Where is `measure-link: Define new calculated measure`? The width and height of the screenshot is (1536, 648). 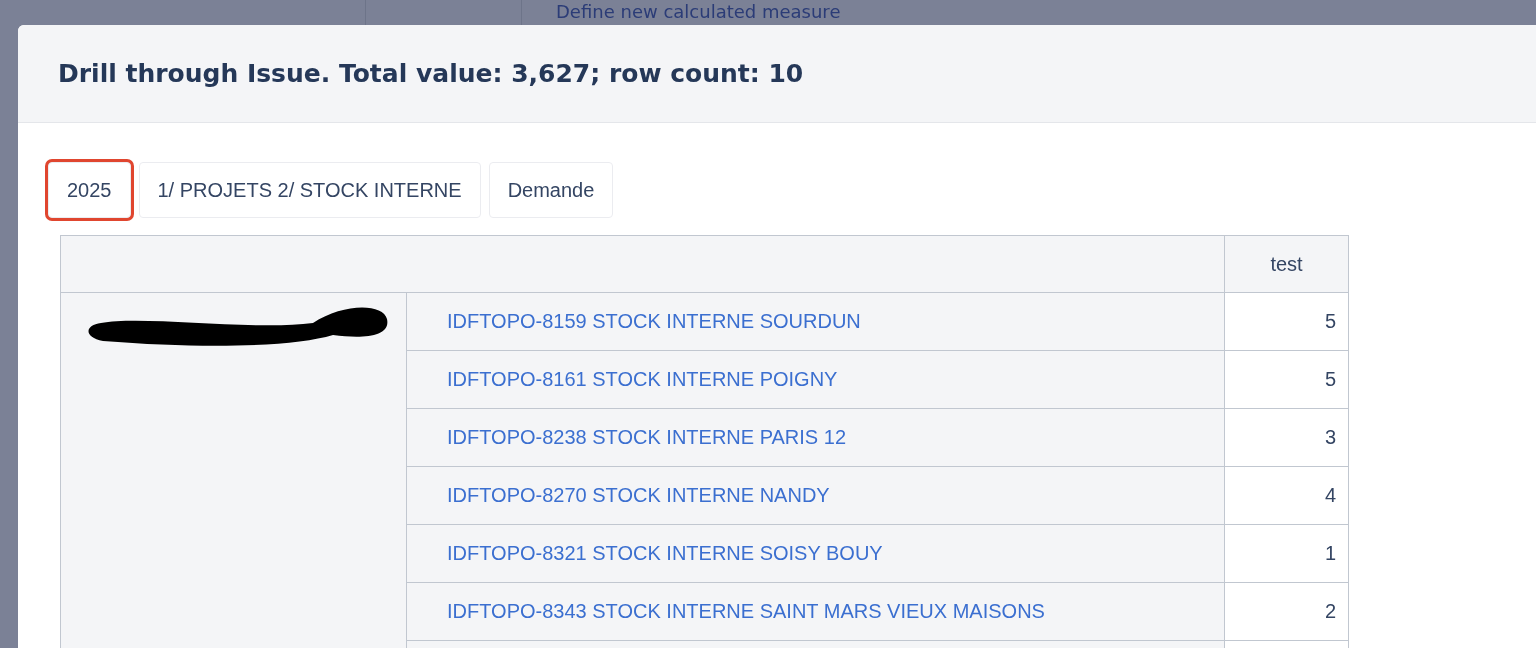 measure-link: Define new calculated measure is located at coordinates (698, 13).